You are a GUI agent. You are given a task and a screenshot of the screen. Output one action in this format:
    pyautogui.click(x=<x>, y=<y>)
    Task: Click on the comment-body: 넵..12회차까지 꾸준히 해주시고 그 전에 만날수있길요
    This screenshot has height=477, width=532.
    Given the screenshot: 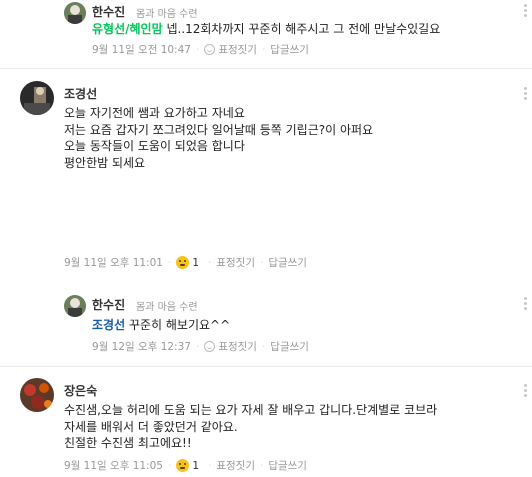 What is the action you would take?
    pyautogui.click(x=303, y=29)
    